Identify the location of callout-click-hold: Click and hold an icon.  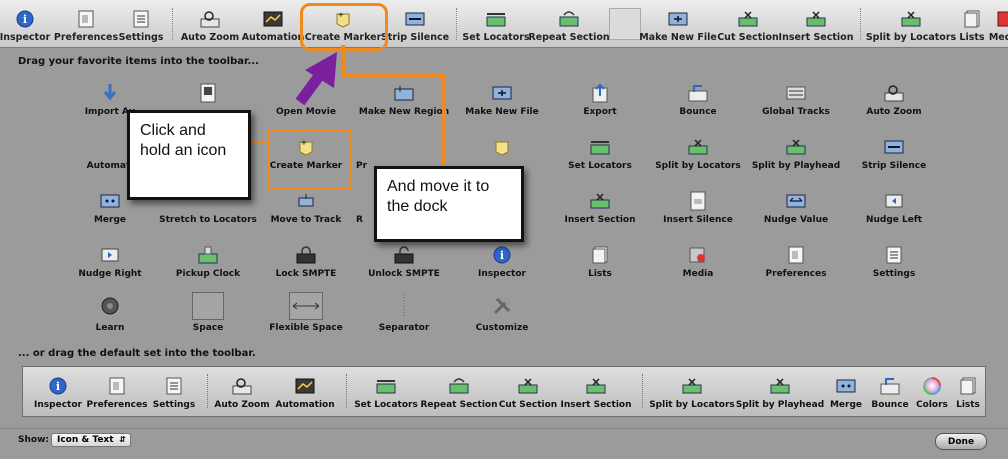
(189, 155).